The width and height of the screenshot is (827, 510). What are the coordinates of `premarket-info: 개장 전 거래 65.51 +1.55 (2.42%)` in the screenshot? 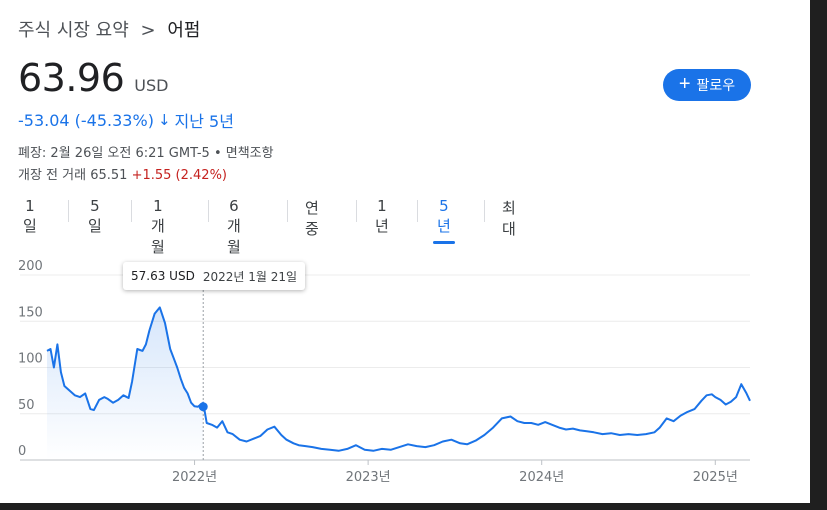 It's located at (122, 173).